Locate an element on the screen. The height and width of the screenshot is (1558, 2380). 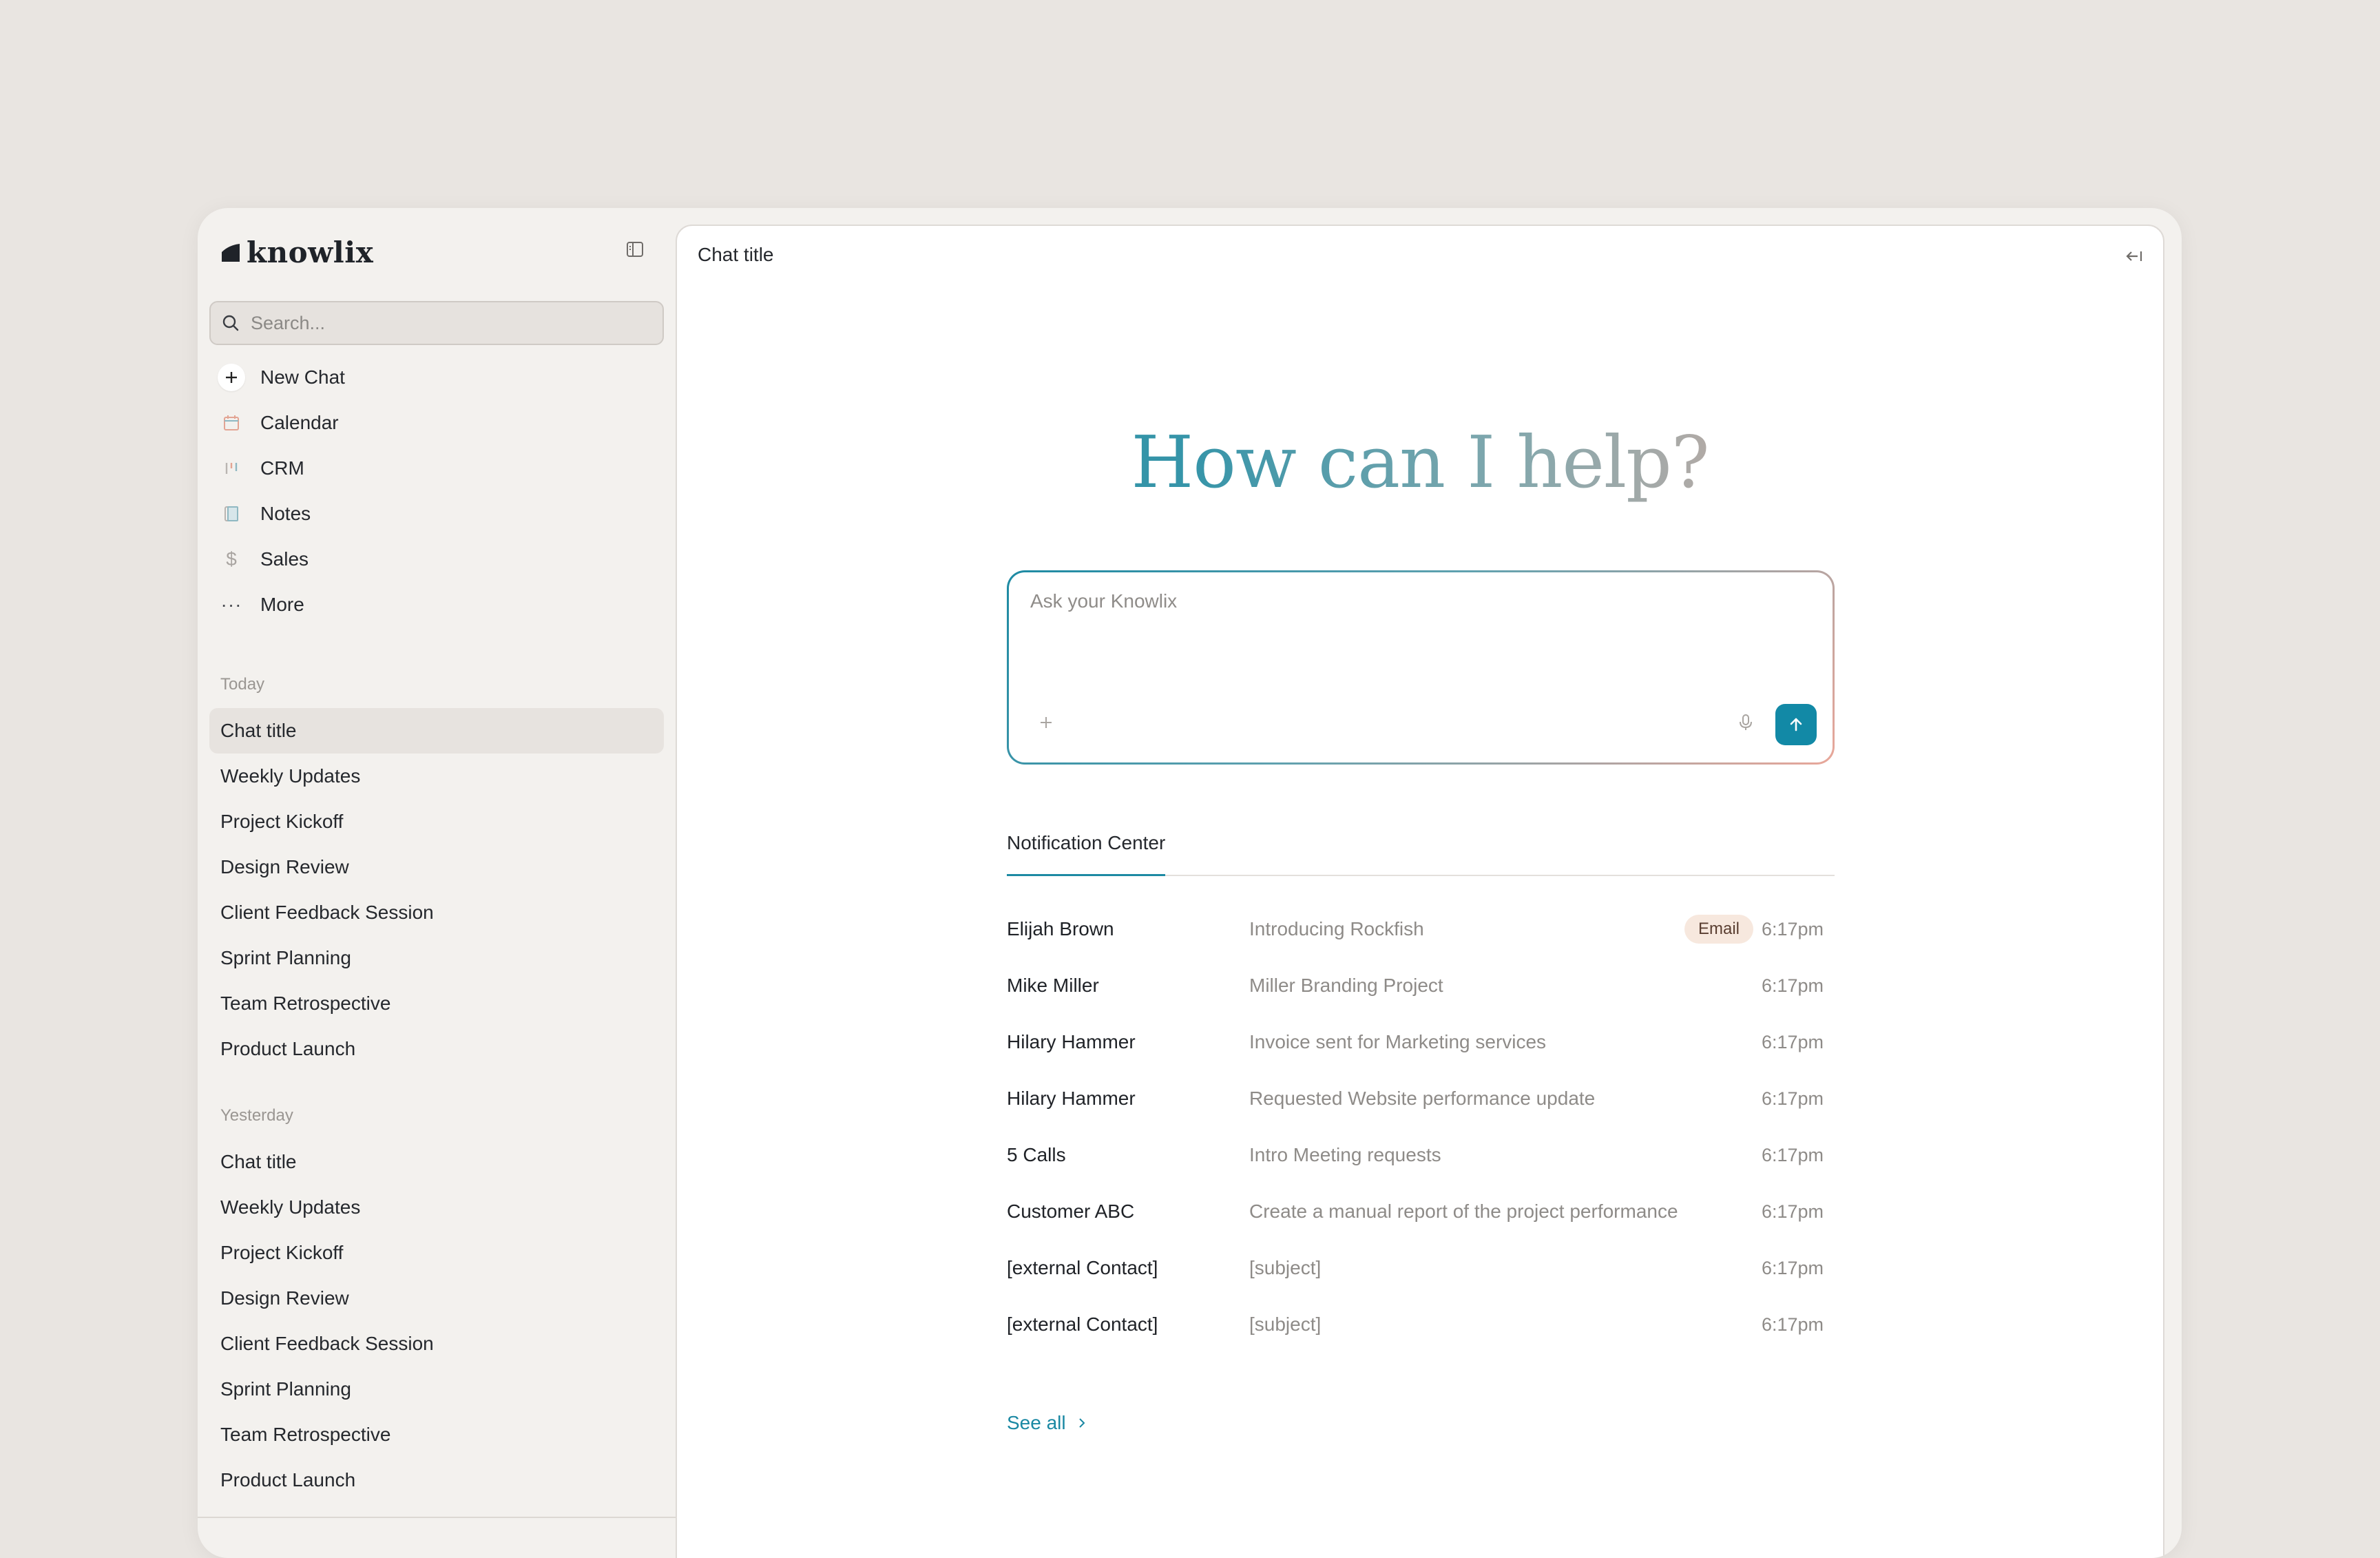
history-section-yesterday: Yesterday is located at coordinates (256, 1116).